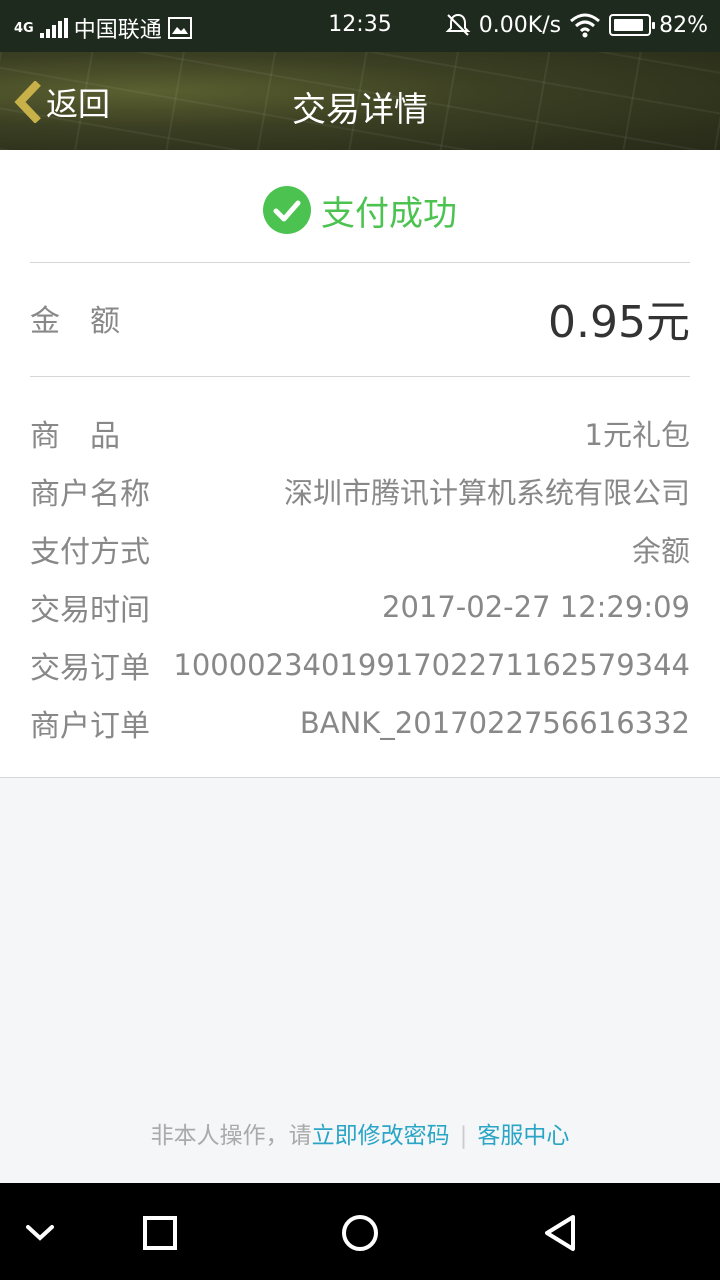  Describe the element at coordinates (90, 610) in the screenshot. I see `detail-label: 交易时间` at that location.